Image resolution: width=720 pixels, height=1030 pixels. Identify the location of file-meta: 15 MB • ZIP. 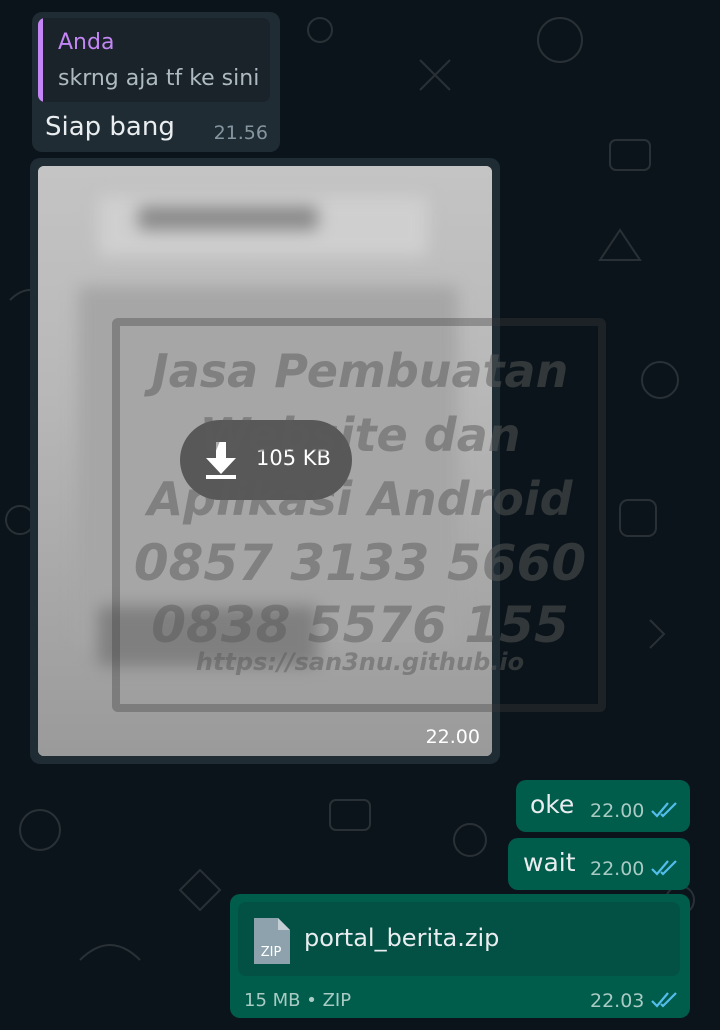
(298, 1000).